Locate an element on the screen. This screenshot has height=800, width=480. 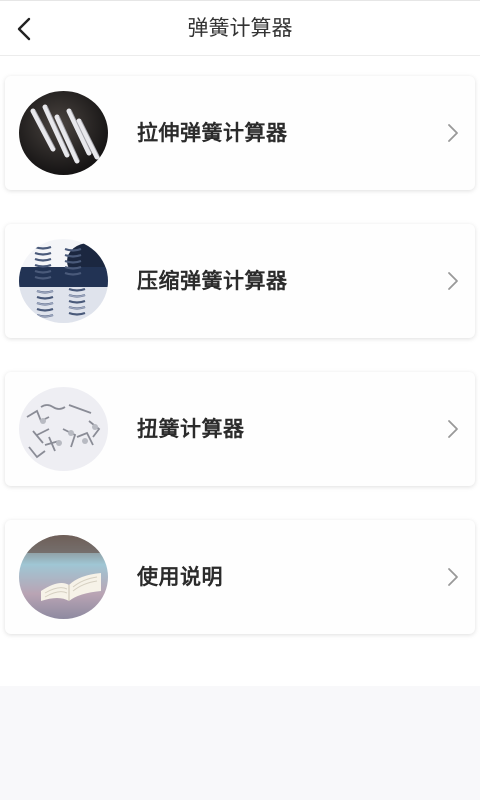
page-title: 弹簧计算器 is located at coordinates (240, 28).